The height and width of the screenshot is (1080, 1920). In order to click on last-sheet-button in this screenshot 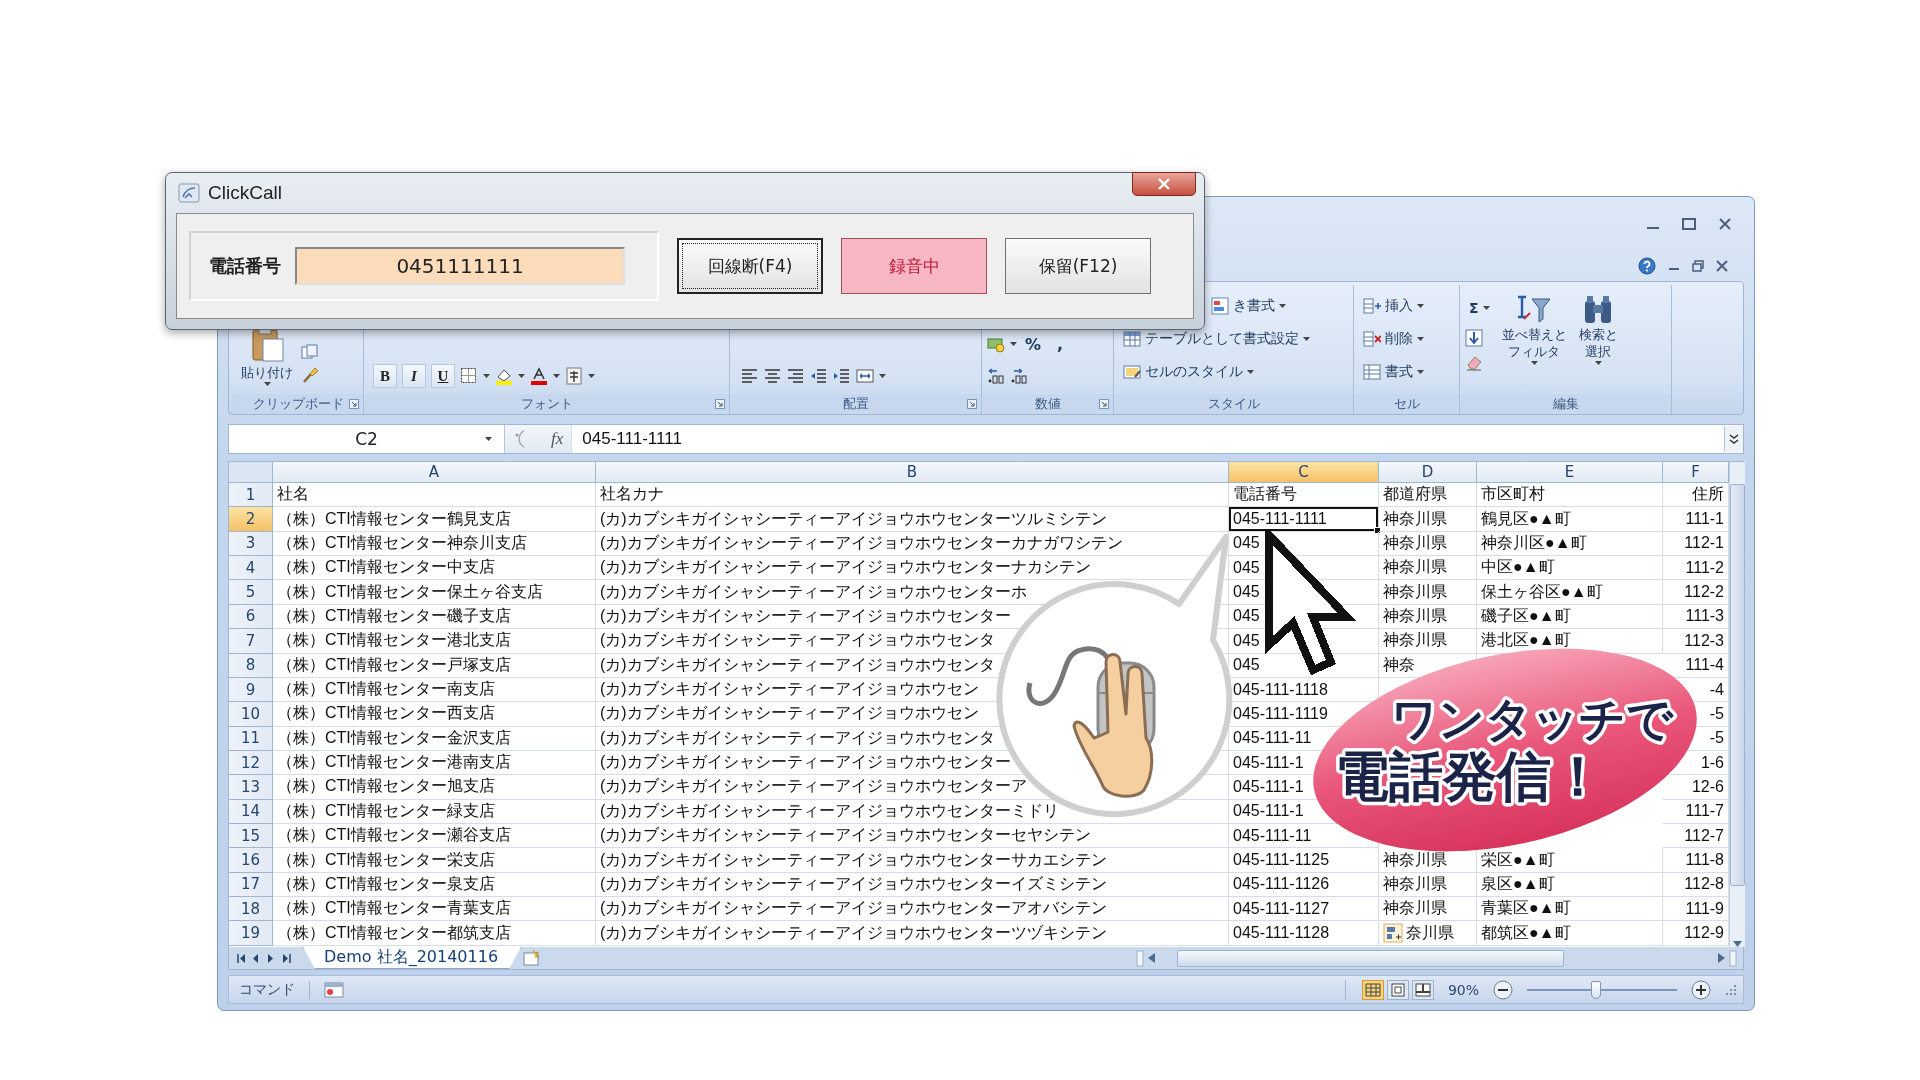, I will do `click(286, 958)`.